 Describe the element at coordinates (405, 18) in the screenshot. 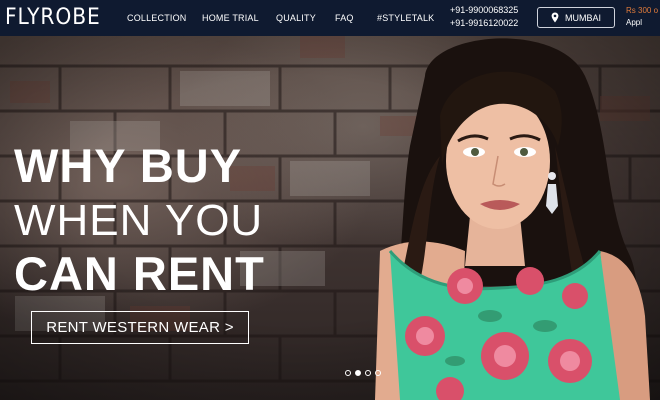

I see `nav-styletalk: #STYLETALK` at that location.